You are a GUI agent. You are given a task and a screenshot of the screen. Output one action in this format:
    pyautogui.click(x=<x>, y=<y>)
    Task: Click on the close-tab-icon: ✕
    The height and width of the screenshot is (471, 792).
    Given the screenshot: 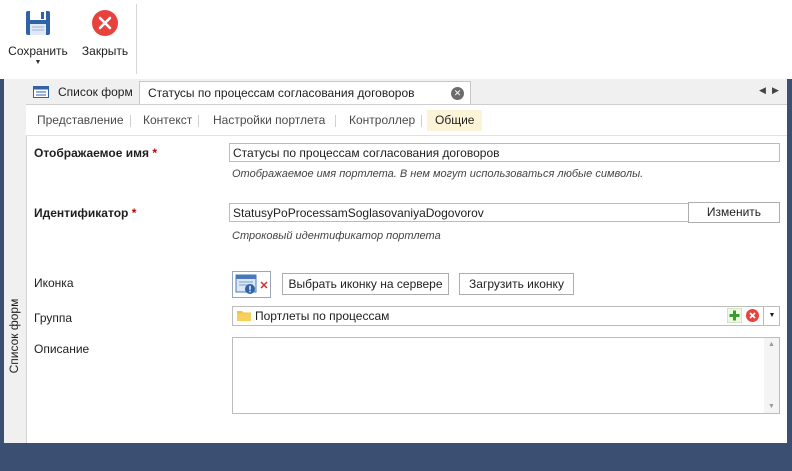 What is the action you would take?
    pyautogui.click(x=457, y=93)
    